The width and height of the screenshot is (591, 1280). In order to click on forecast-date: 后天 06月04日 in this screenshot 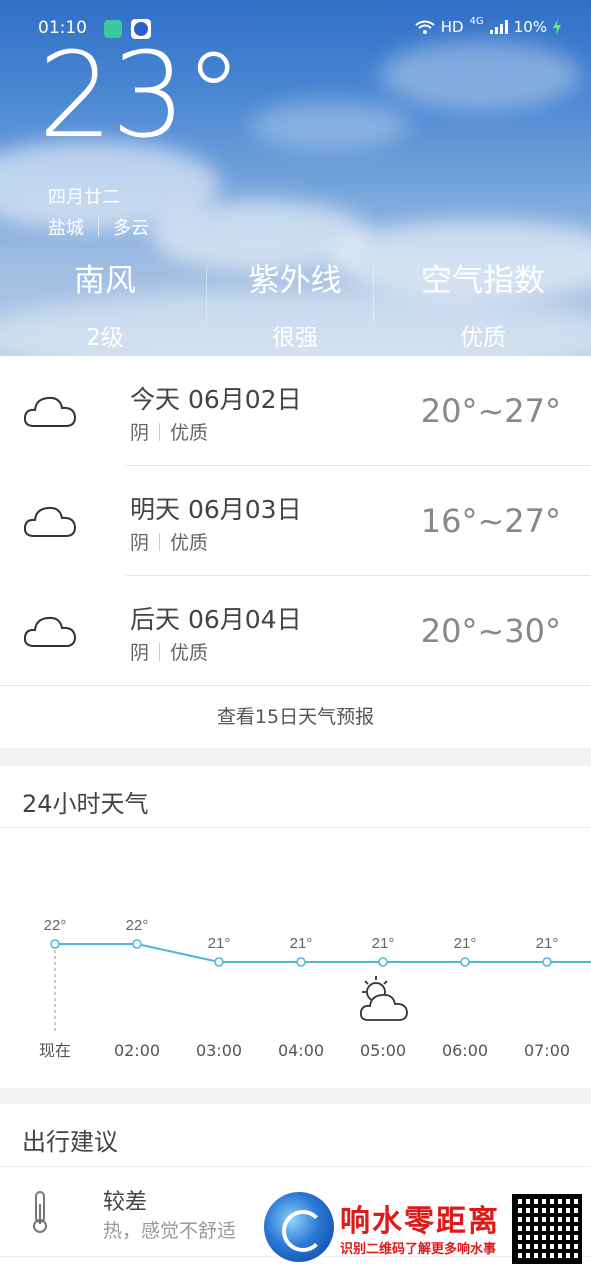, I will do `click(216, 619)`.